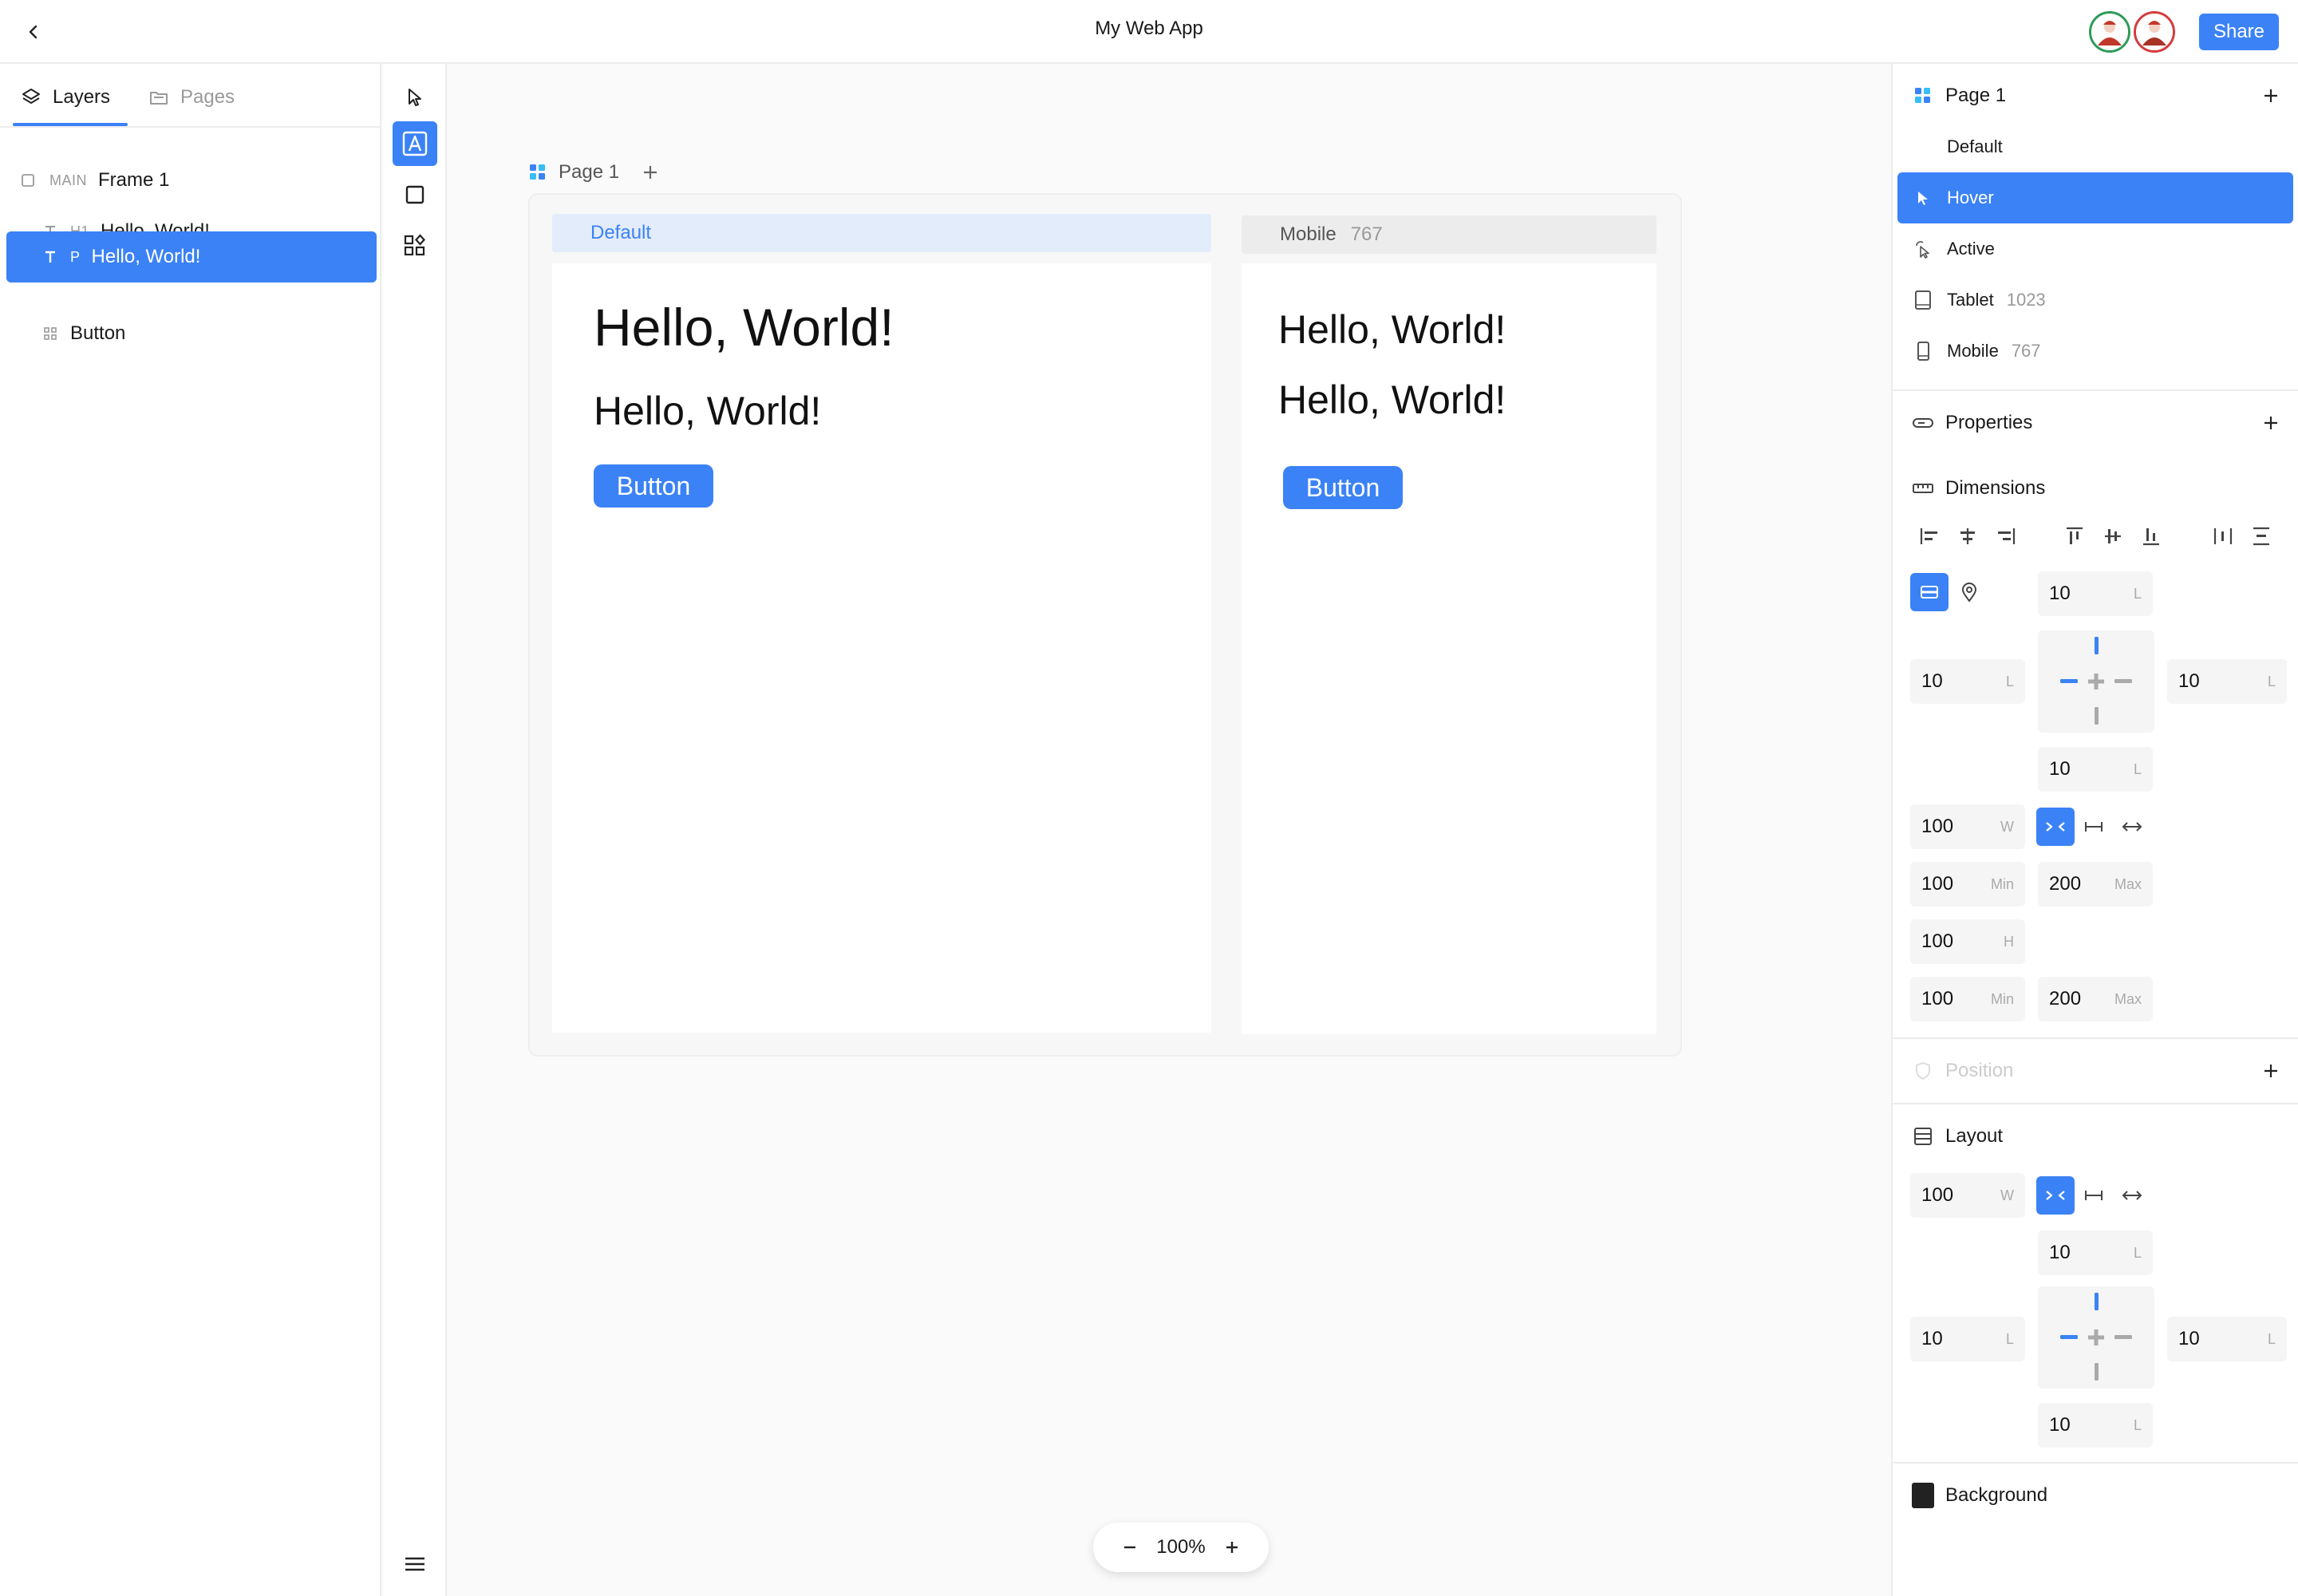 The image size is (2298, 1596). I want to click on color-swatch, so click(1923, 1495).